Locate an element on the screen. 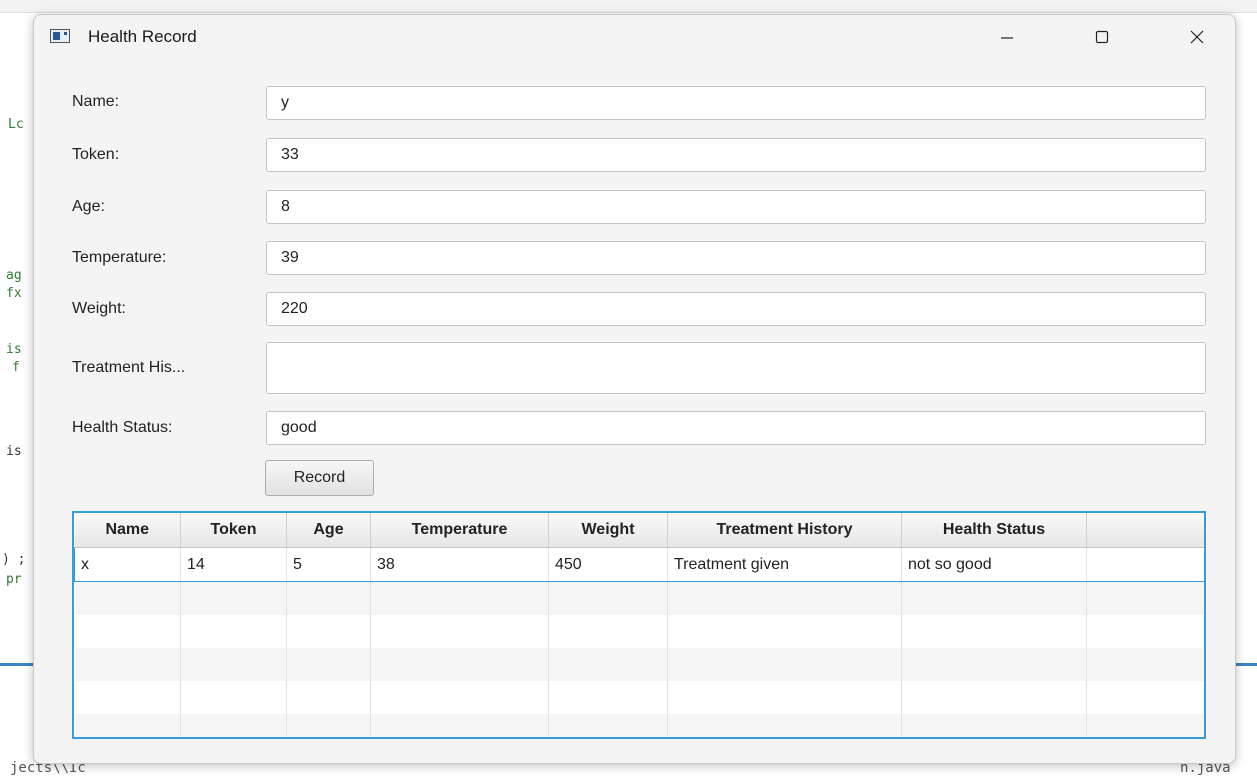  minimize-icon is located at coordinates (1007, 38).